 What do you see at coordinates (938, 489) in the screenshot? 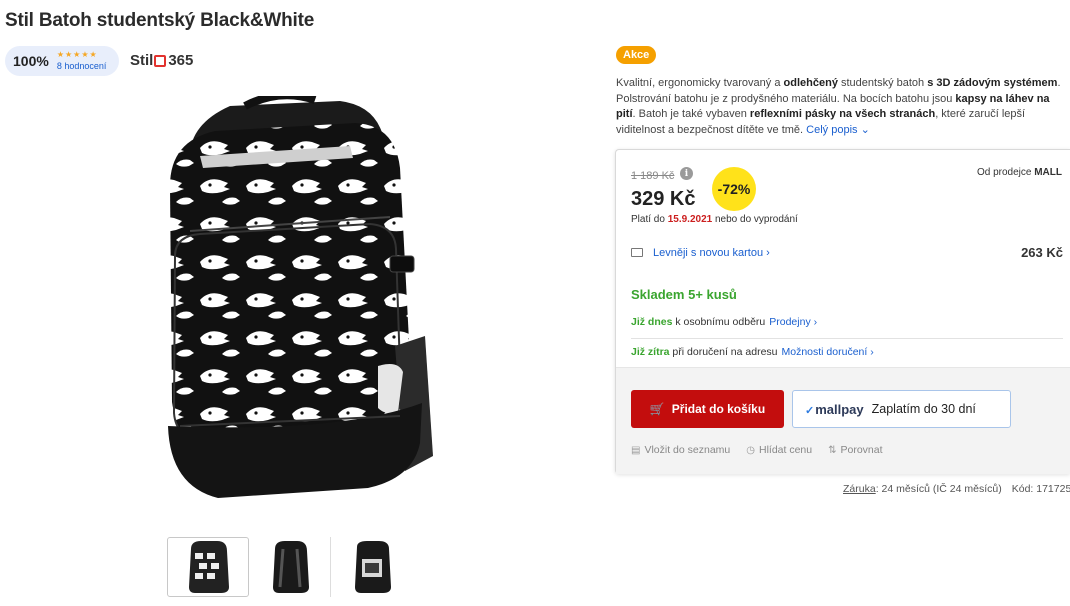
I see `warranty-value: : 24 měsíců (IČ 24 měsíců)` at bounding box center [938, 489].